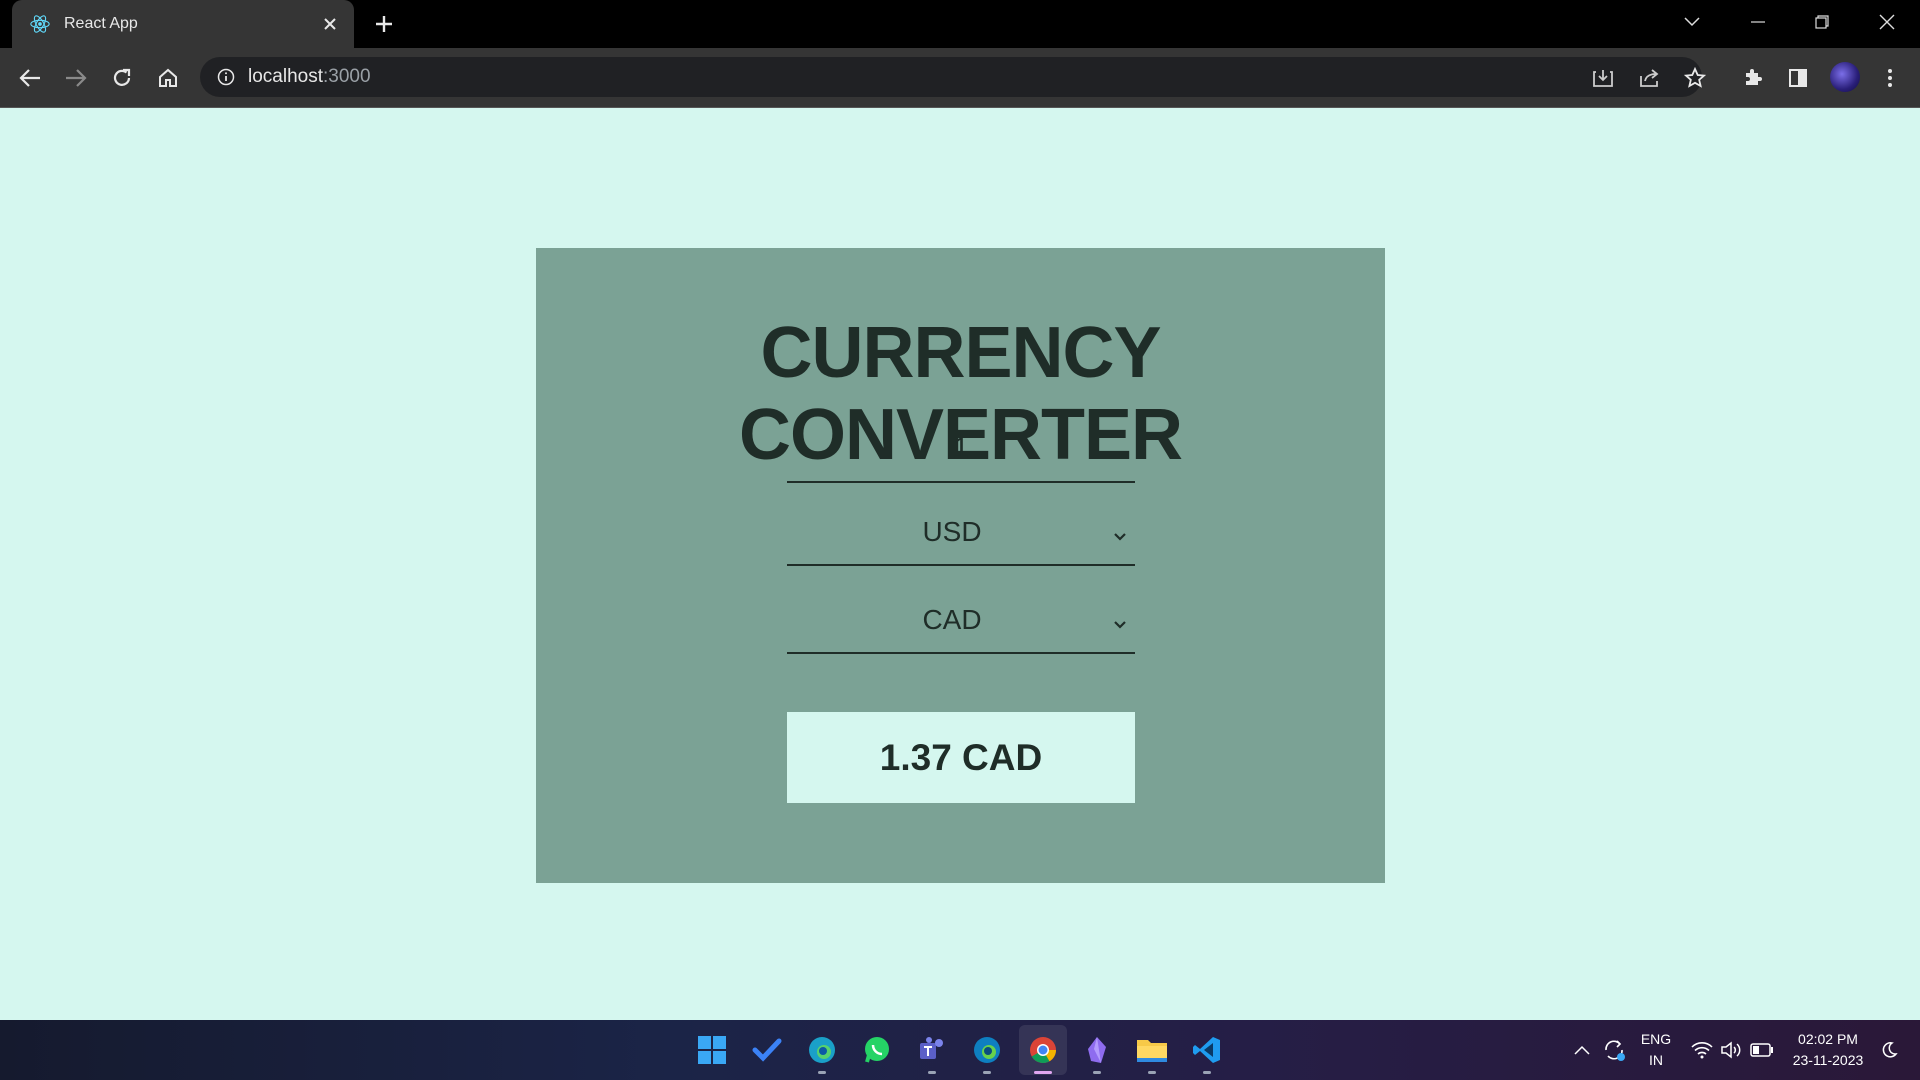  I want to click on profile-avatar, so click(1845, 77).